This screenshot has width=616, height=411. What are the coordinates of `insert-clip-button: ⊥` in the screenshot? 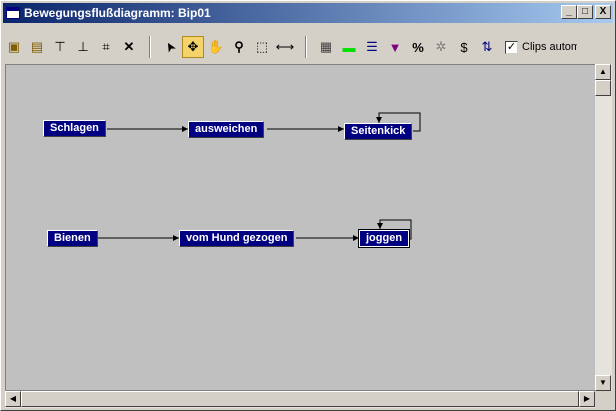 It's located at (83, 47).